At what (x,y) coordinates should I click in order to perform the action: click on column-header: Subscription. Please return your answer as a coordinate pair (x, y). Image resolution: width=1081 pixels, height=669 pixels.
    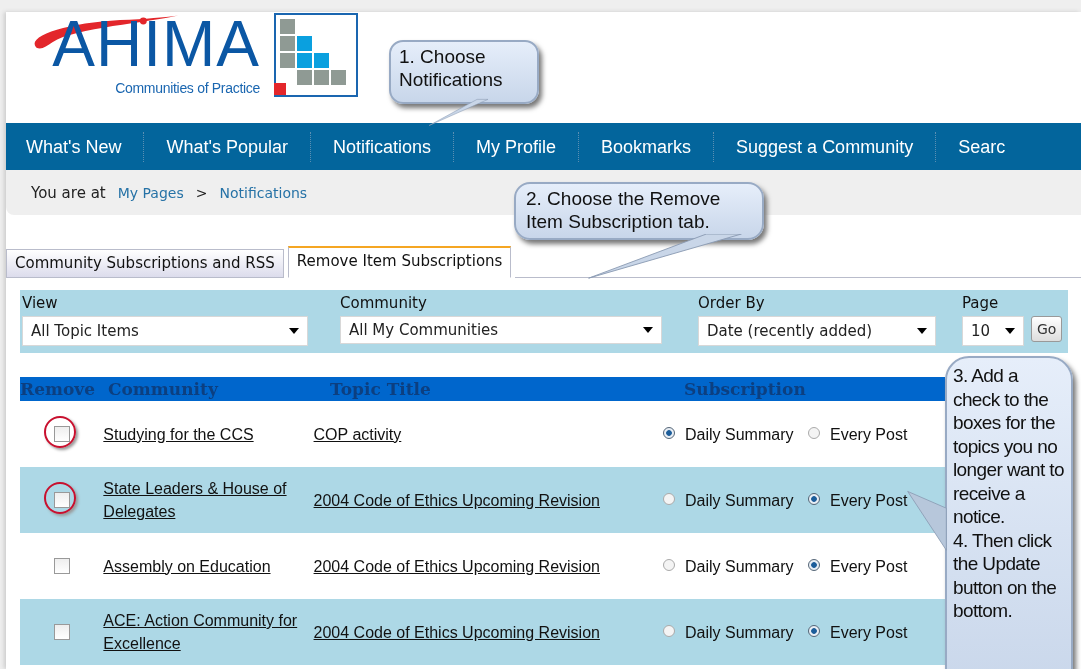
    Looking at the image, I should click on (745, 389).